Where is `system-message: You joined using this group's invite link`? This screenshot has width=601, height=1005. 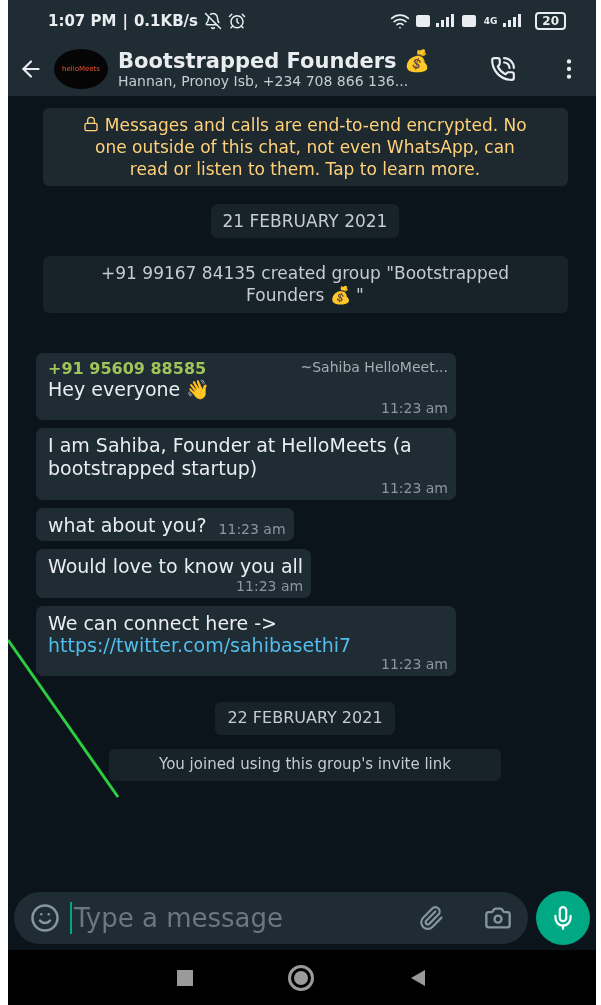
system-message: You joined using this group's invite link is located at coordinates (305, 765).